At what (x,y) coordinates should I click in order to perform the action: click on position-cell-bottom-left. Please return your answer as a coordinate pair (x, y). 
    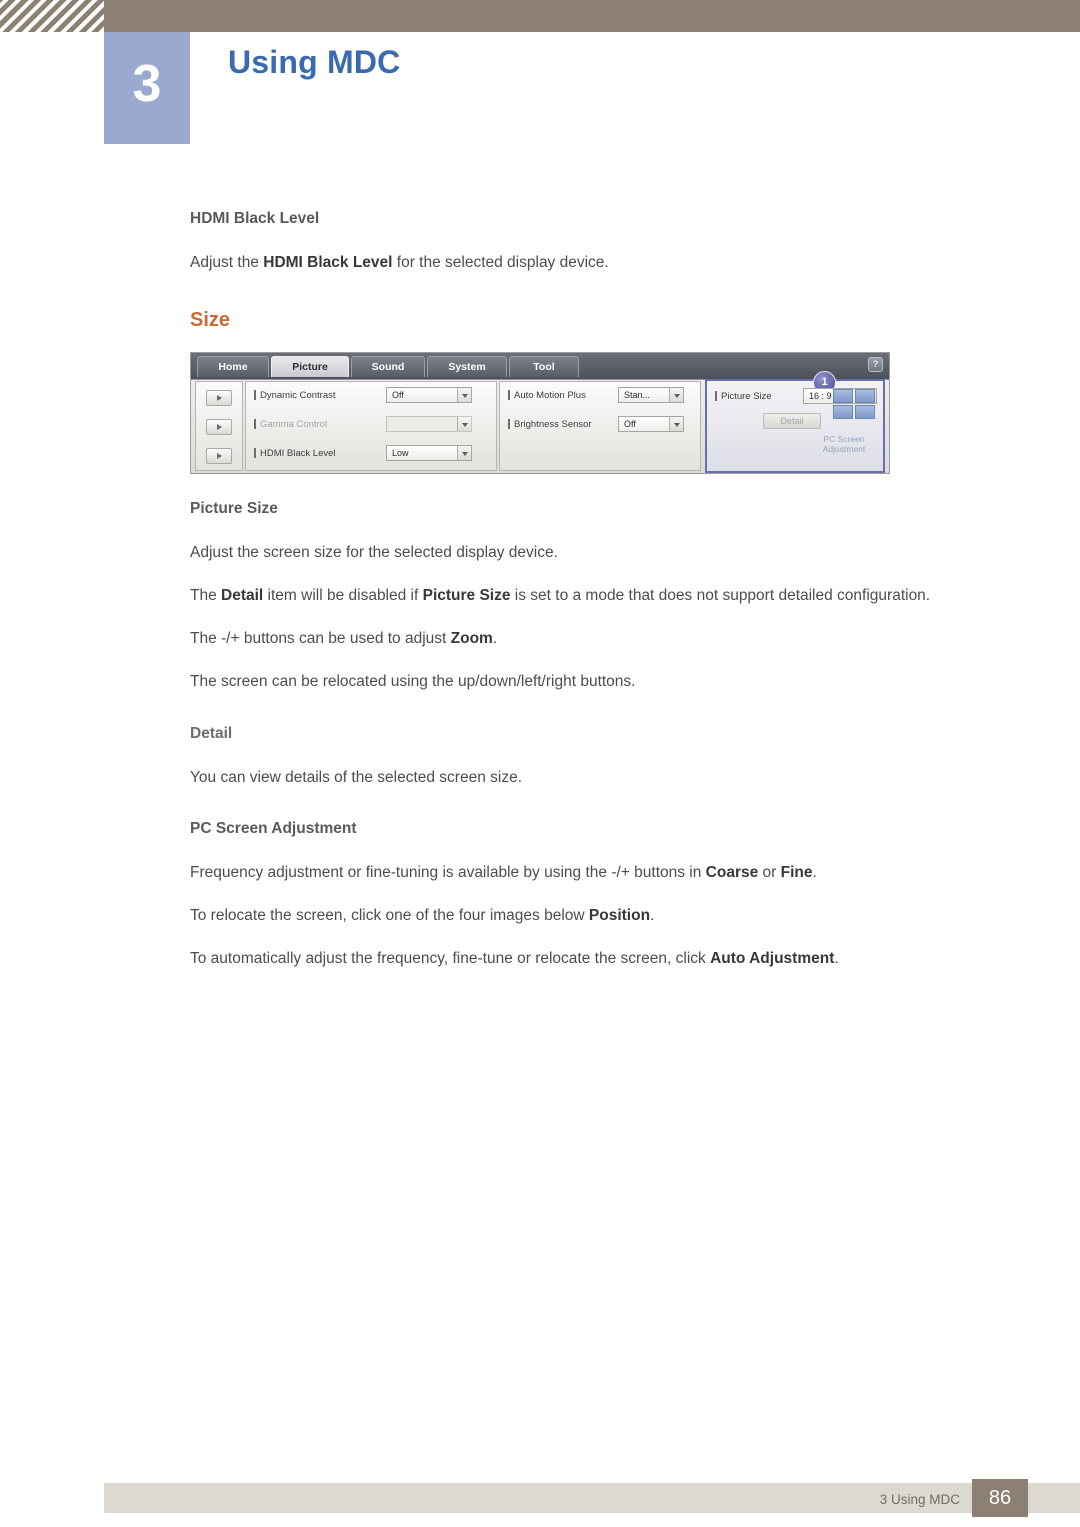
    Looking at the image, I should click on (843, 412).